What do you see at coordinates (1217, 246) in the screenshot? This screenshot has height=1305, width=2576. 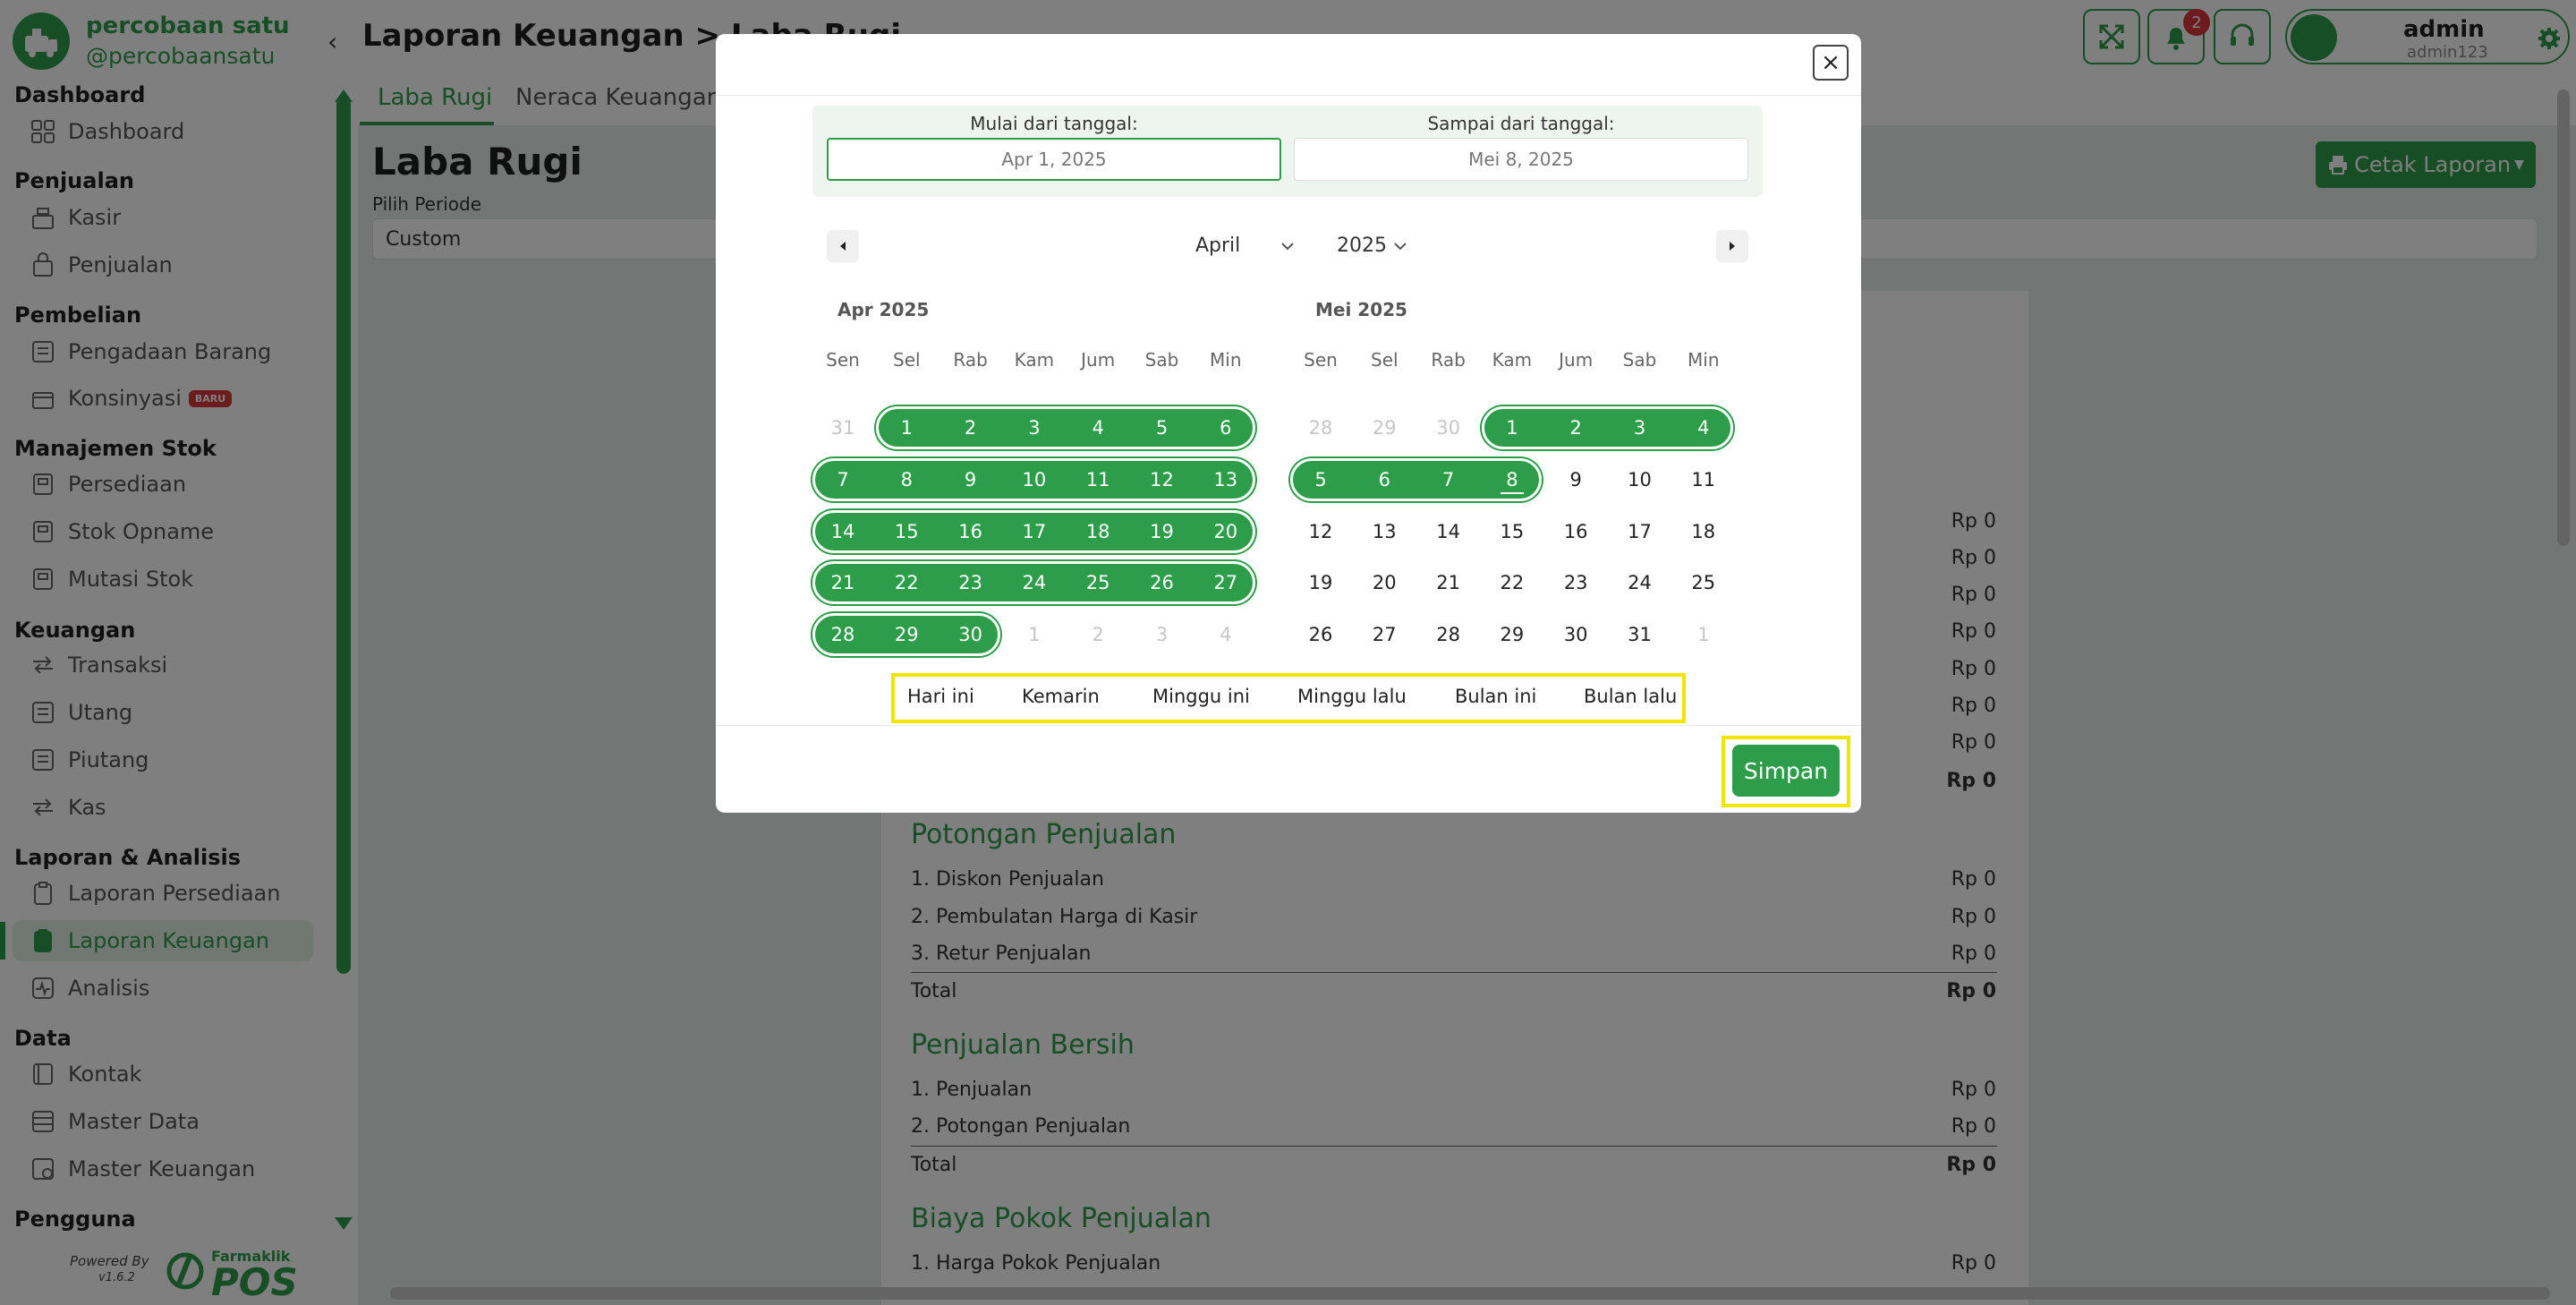 I see `month-select: April` at bounding box center [1217, 246].